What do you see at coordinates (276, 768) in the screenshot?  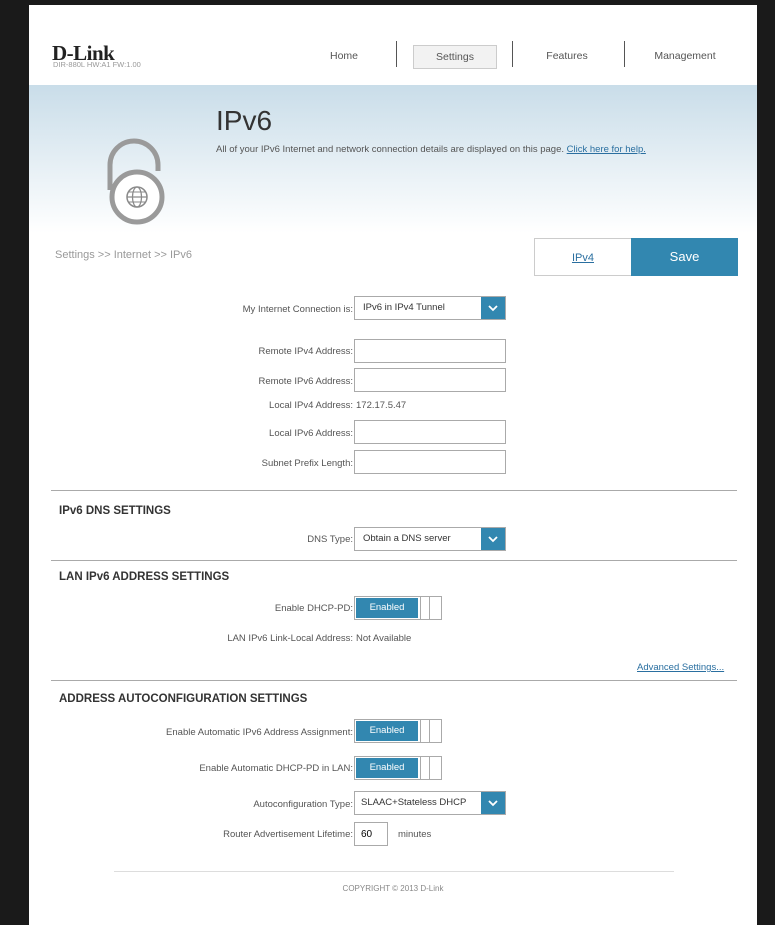 I see `auto-dhcp-pd-label: Enable Automatic DHCP-PD in LAN:` at bounding box center [276, 768].